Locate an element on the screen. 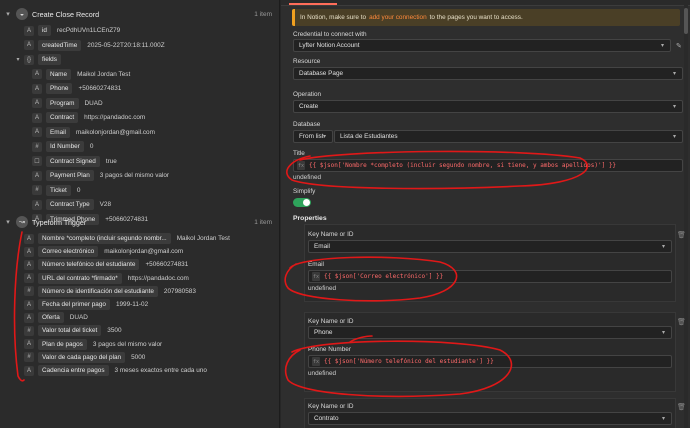 The width and height of the screenshot is (690, 428). scrollbar is located at coordinates (686, 214).